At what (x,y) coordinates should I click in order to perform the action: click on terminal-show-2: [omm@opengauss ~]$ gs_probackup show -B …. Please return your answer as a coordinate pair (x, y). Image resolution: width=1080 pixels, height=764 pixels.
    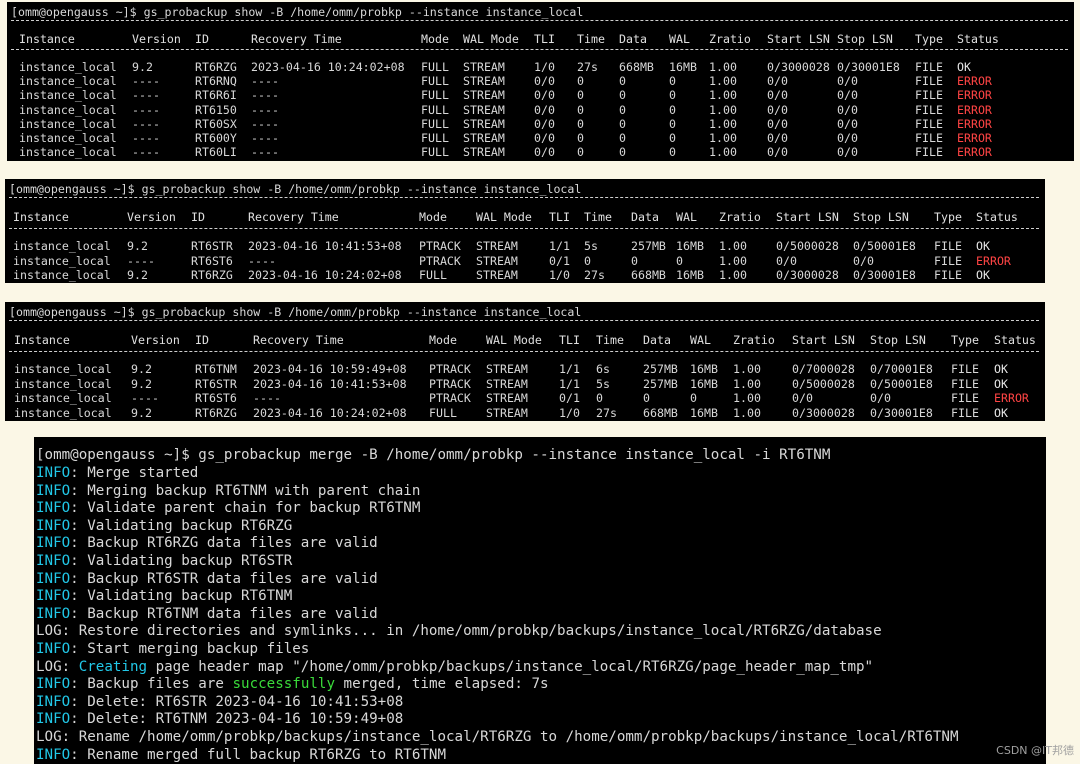
    Looking at the image, I should click on (525, 231).